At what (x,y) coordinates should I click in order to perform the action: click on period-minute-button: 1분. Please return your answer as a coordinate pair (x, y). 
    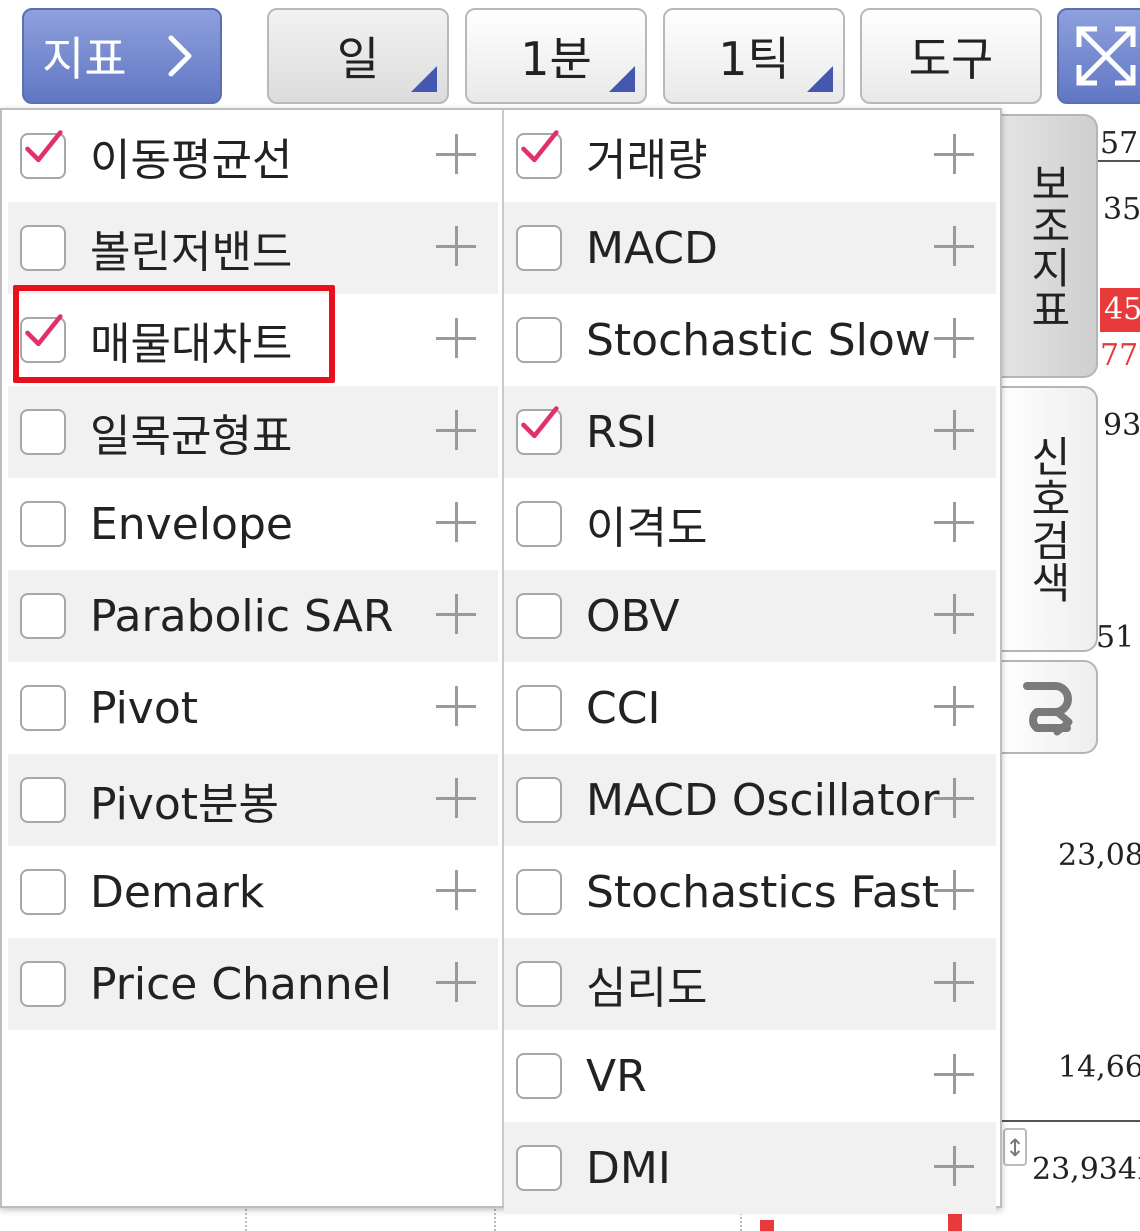
    Looking at the image, I should click on (556, 56).